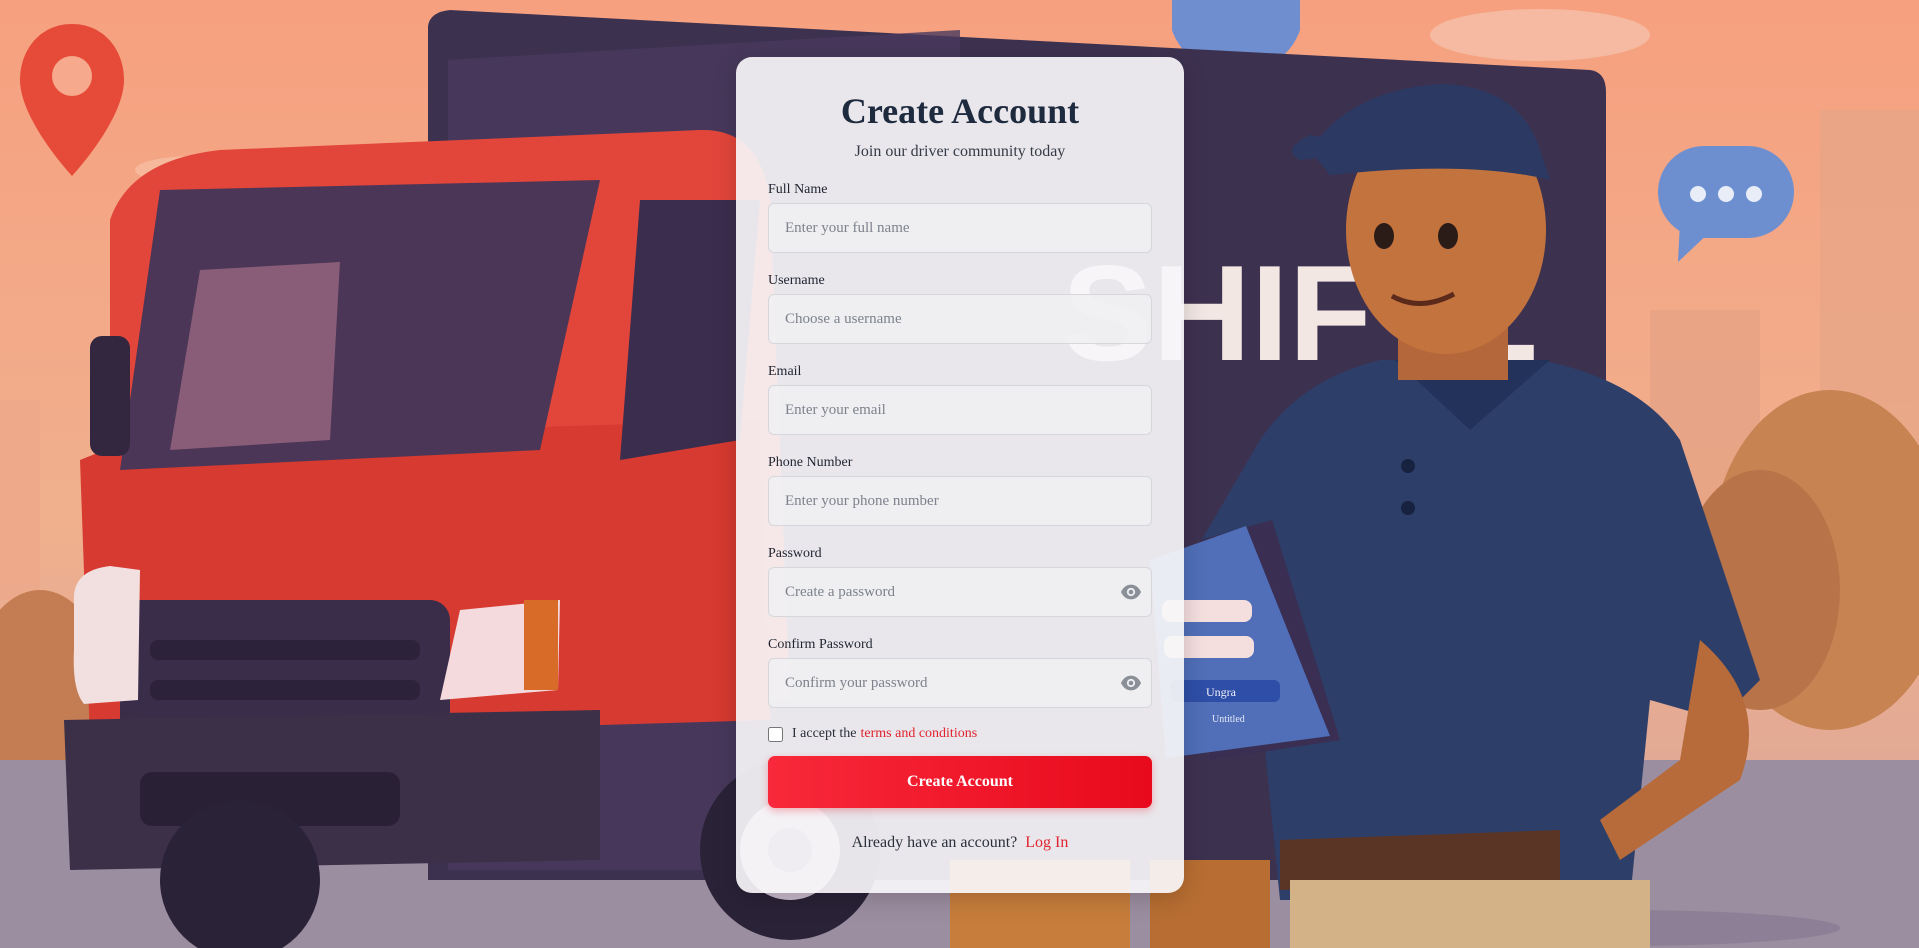 The image size is (1919, 948). I want to click on terms-row: I accept the terms and conditions, so click(960, 734).